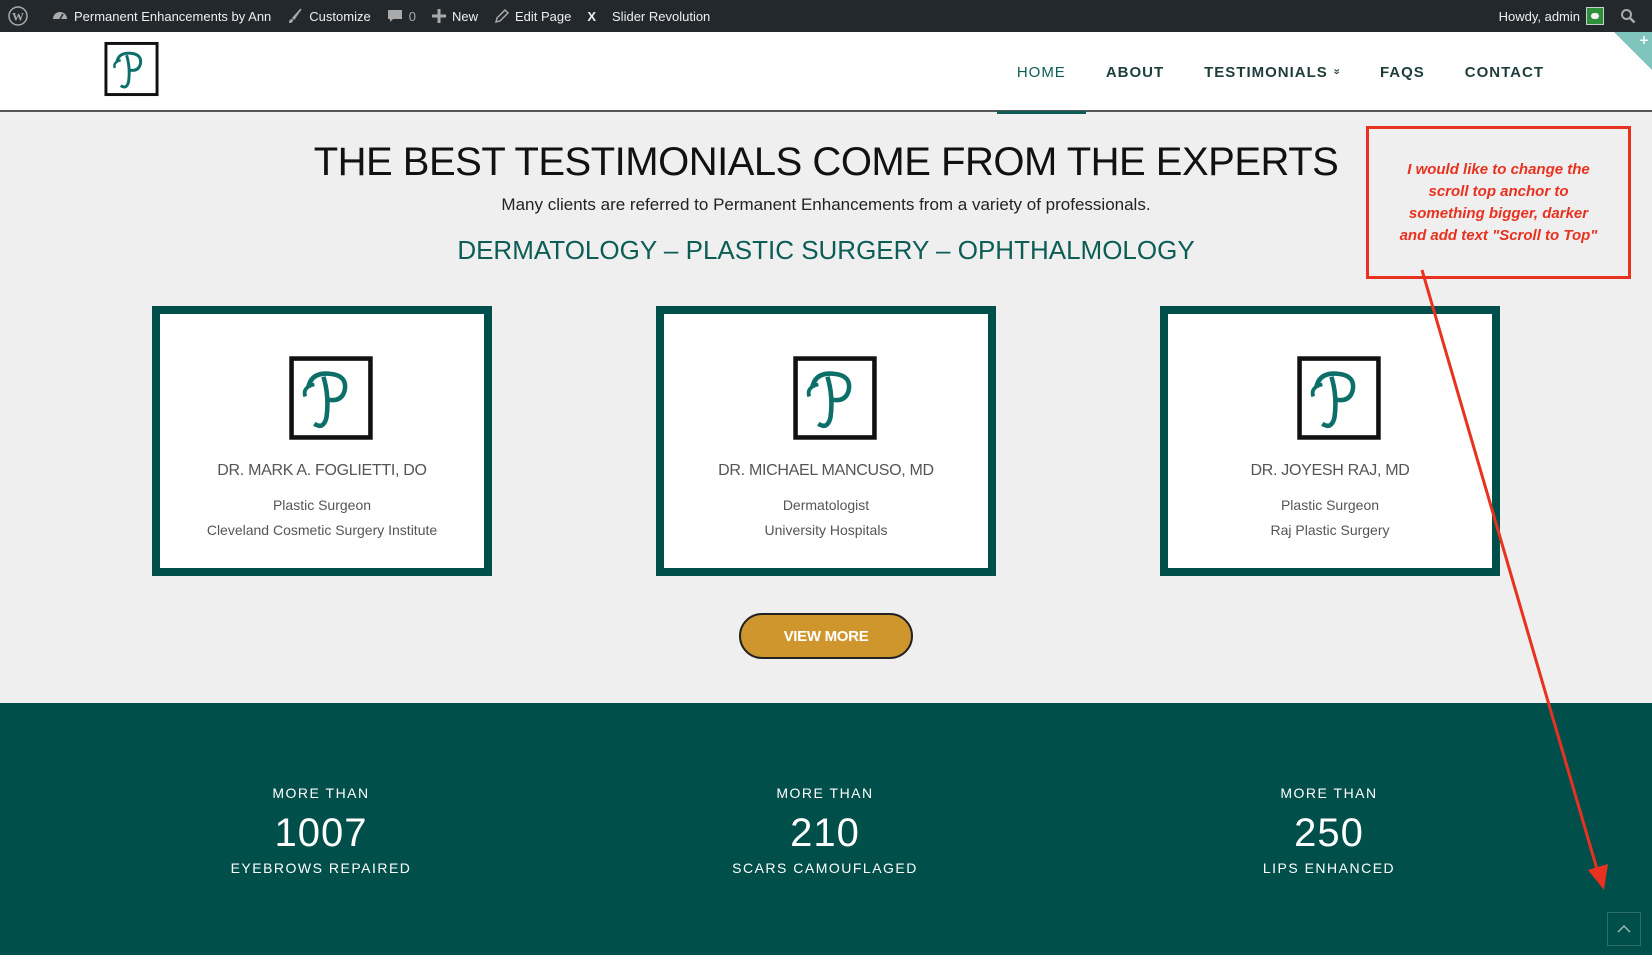  What do you see at coordinates (1330, 470) in the screenshot?
I see `doctor-name: DR. JOYESH RAJ, MD` at bounding box center [1330, 470].